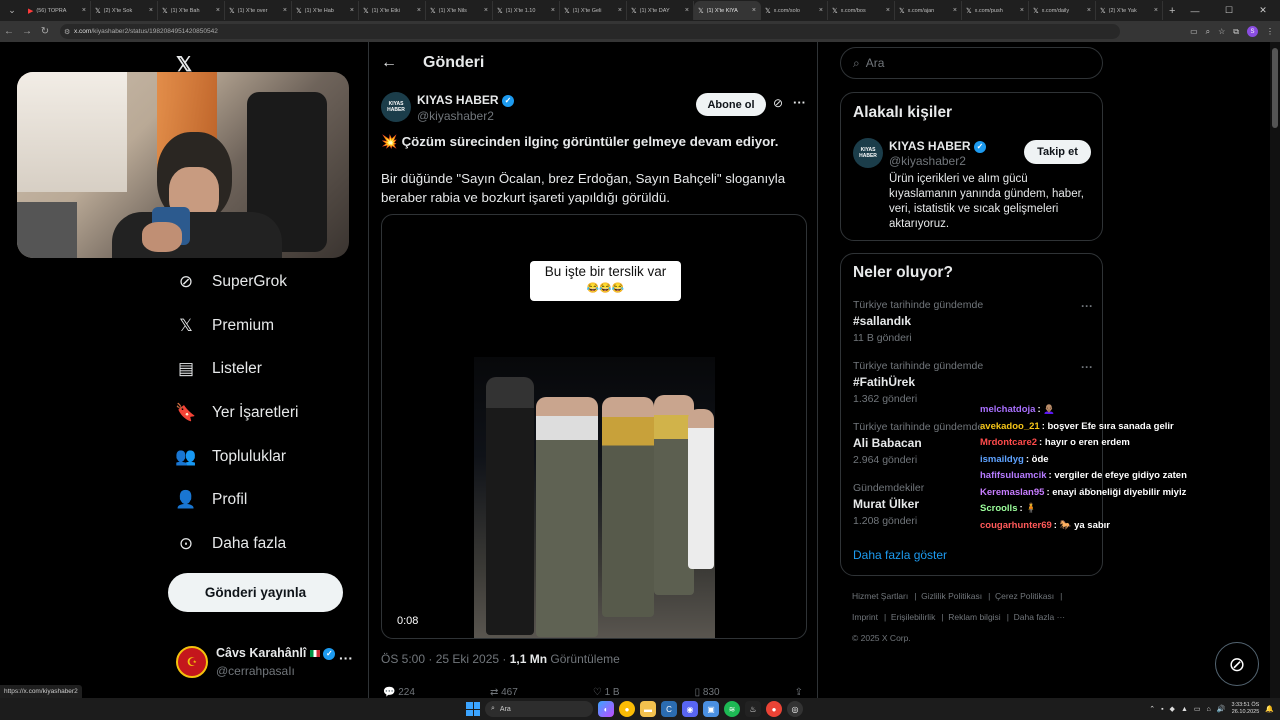 The width and height of the screenshot is (1280, 720). Describe the element at coordinates (606, 692) in the screenshot. I see `like-action: ♡ 1 B` at that location.